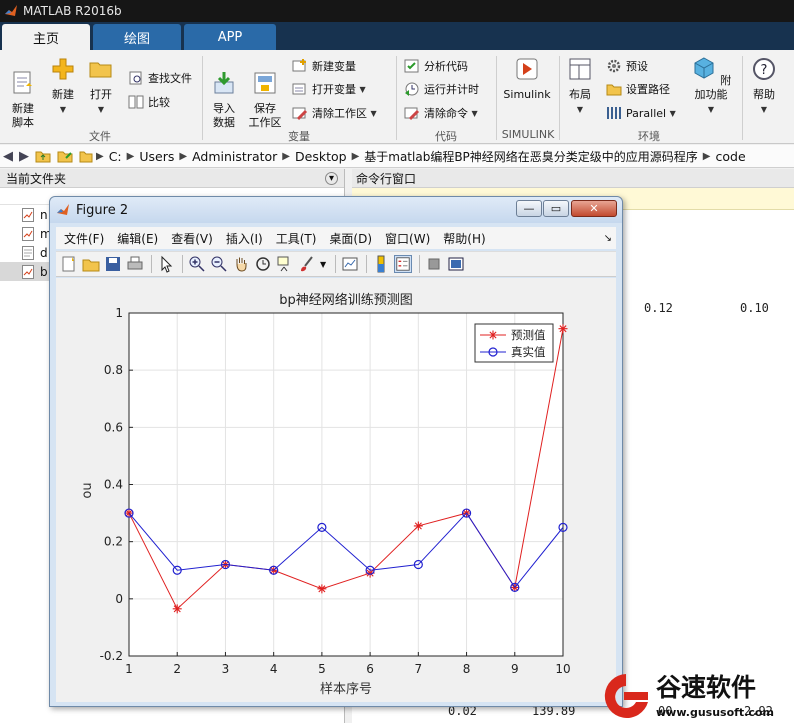  What do you see at coordinates (648, 89) in the screenshot?
I see `set-path-label: 设置路径` at bounding box center [648, 89].